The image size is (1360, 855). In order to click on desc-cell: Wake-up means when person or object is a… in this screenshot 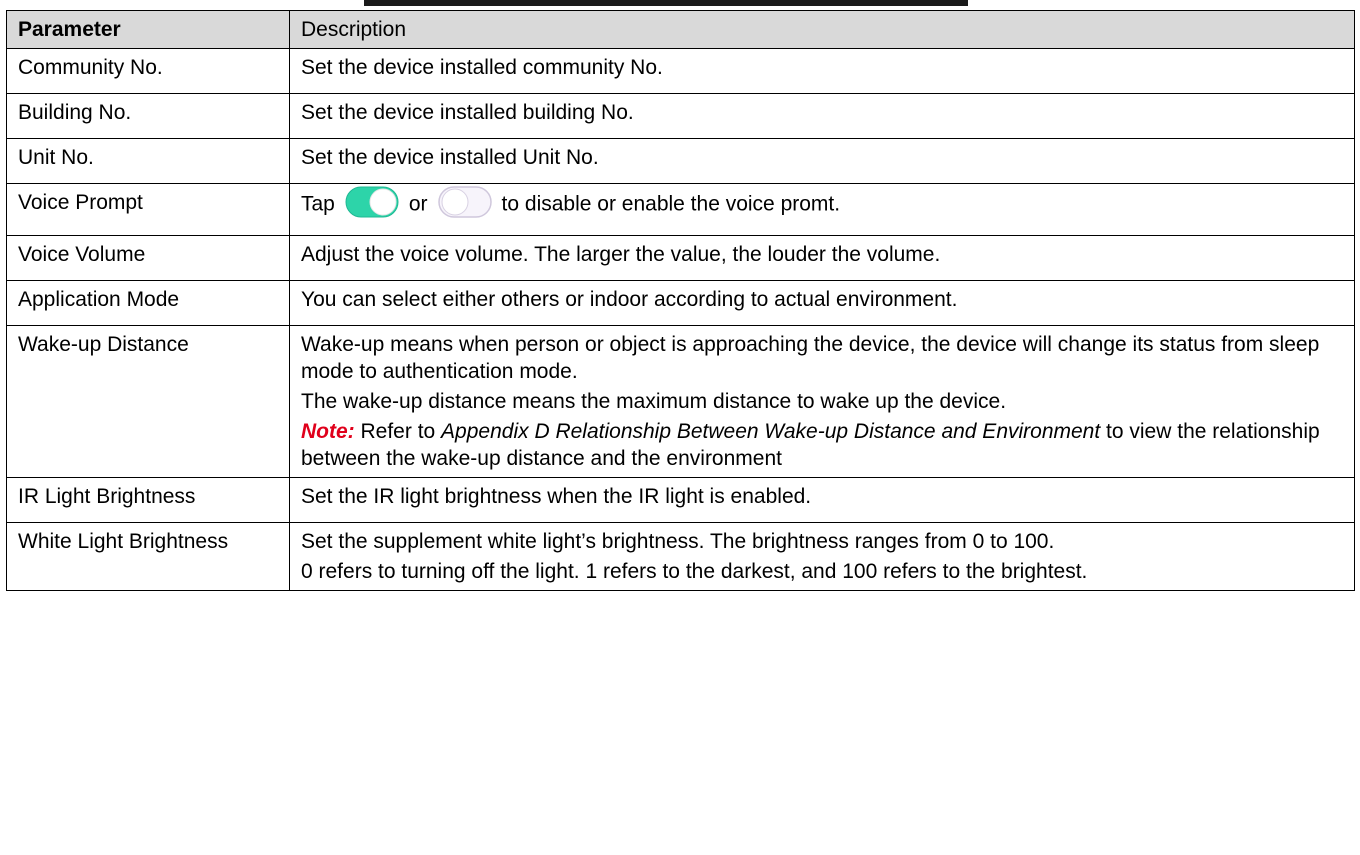, I will do `click(822, 401)`.